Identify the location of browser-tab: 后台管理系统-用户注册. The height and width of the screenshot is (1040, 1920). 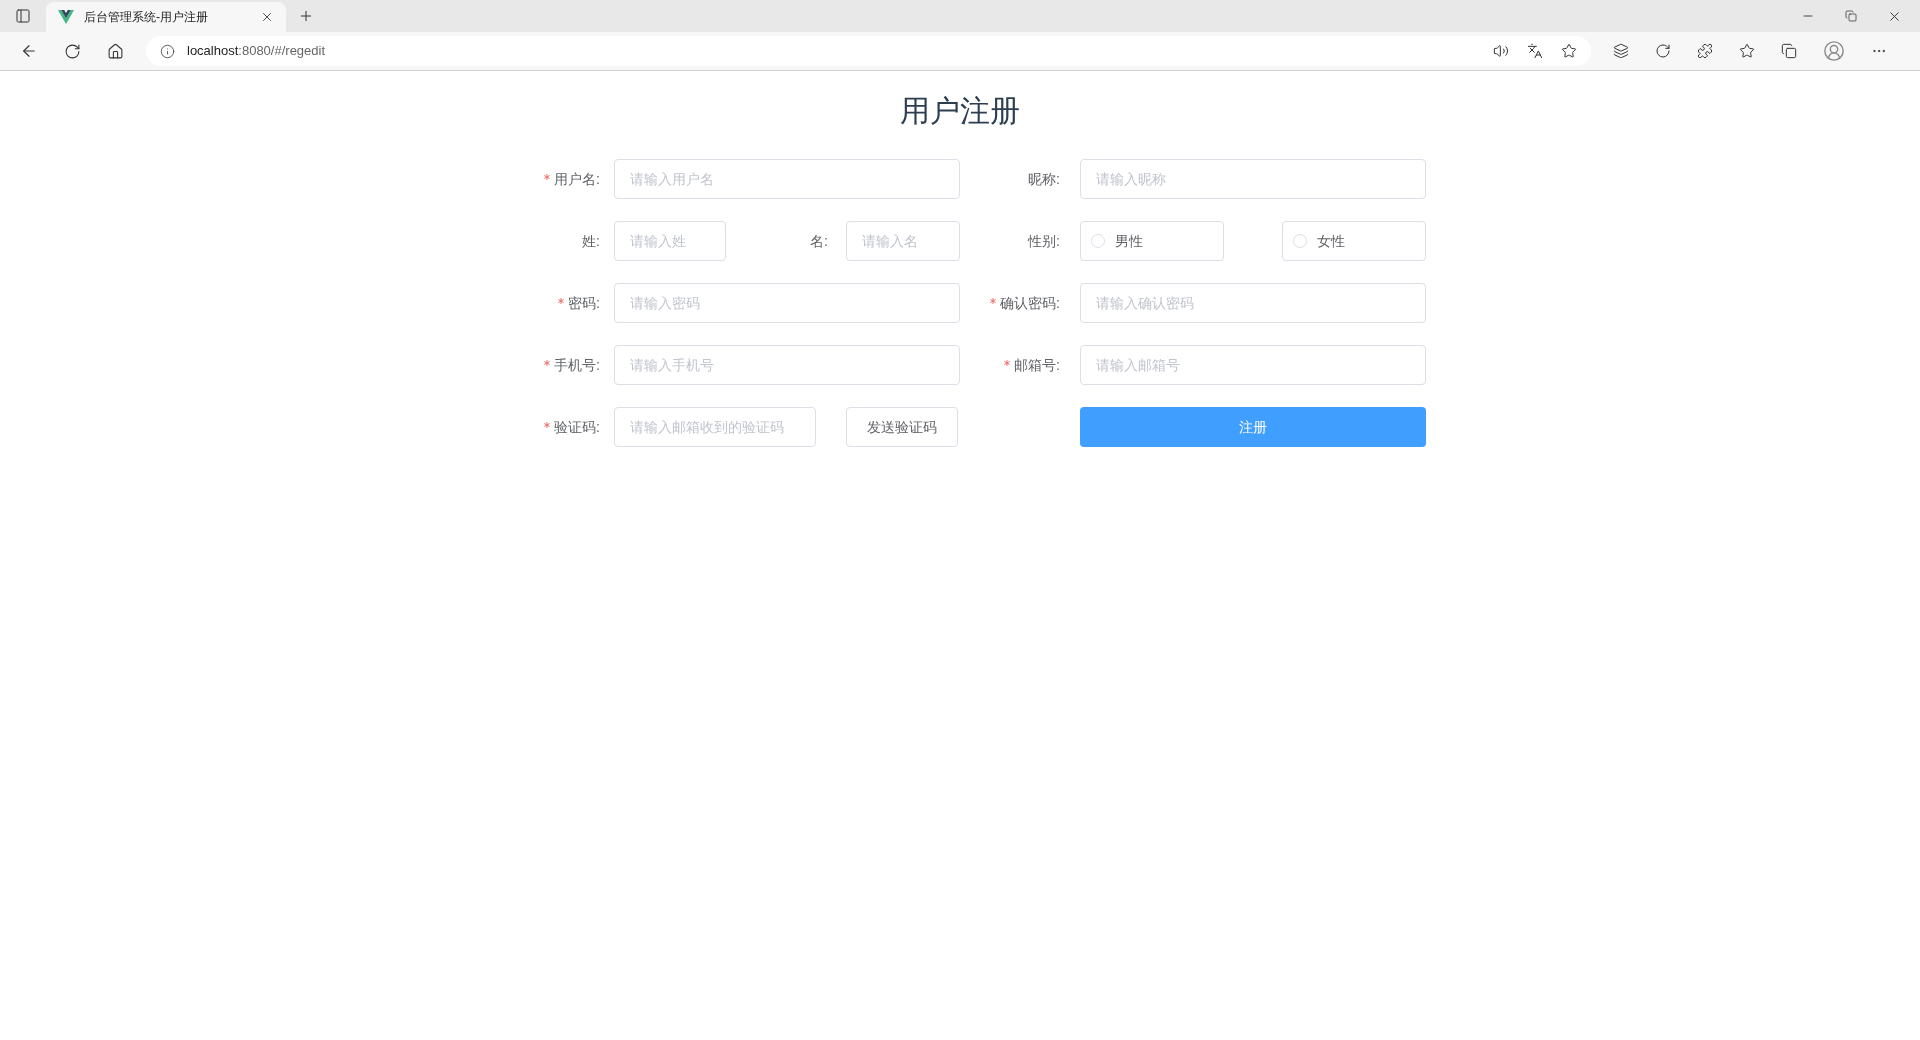
(166, 17).